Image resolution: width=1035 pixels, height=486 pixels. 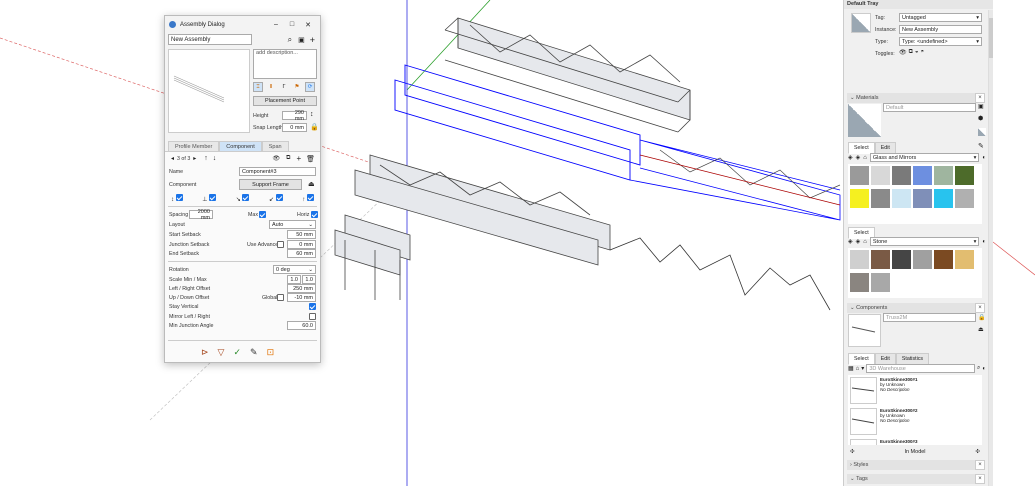 What do you see at coordinates (301, 234) in the screenshot?
I see `start-setback-input: 50 mm` at bounding box center [301, 234].